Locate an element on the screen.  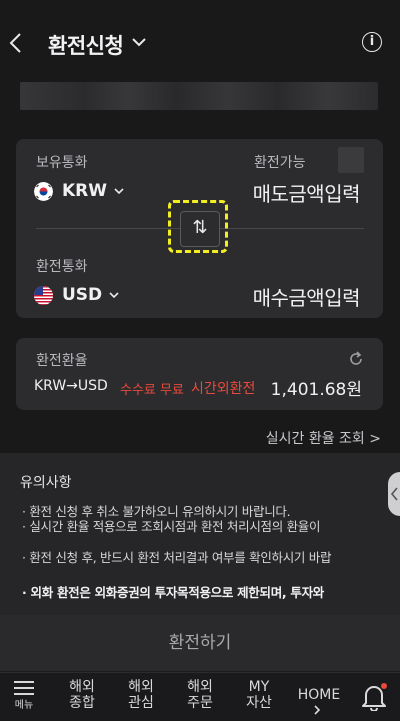
from-currency-code: KRW is located at coordinates (85, 191).